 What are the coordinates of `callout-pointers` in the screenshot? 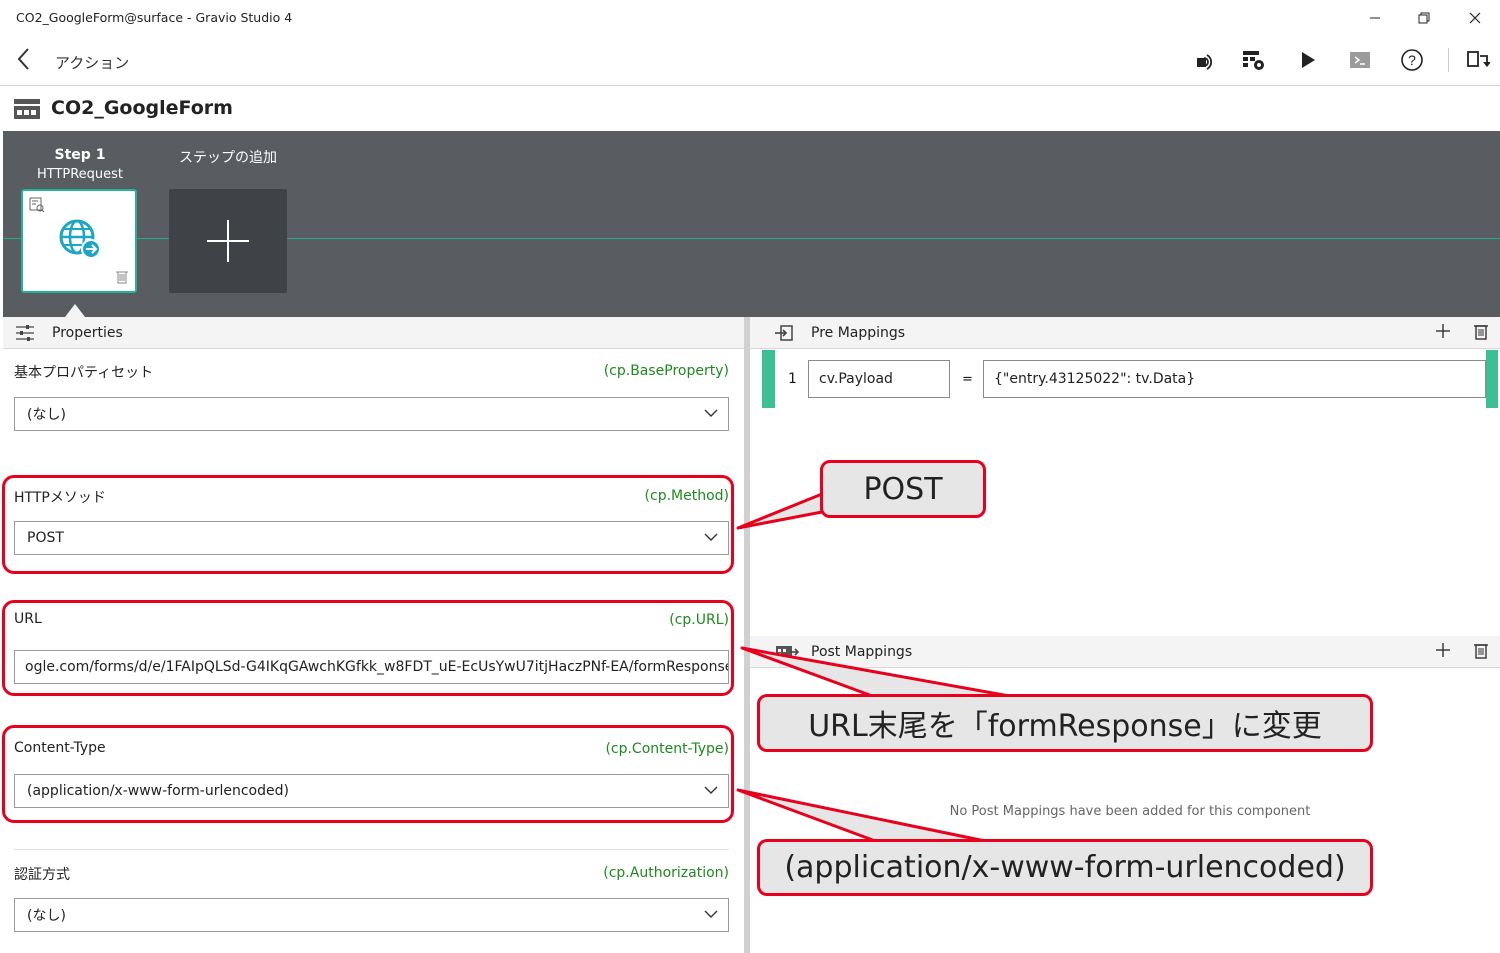 It's located at (876, 668).